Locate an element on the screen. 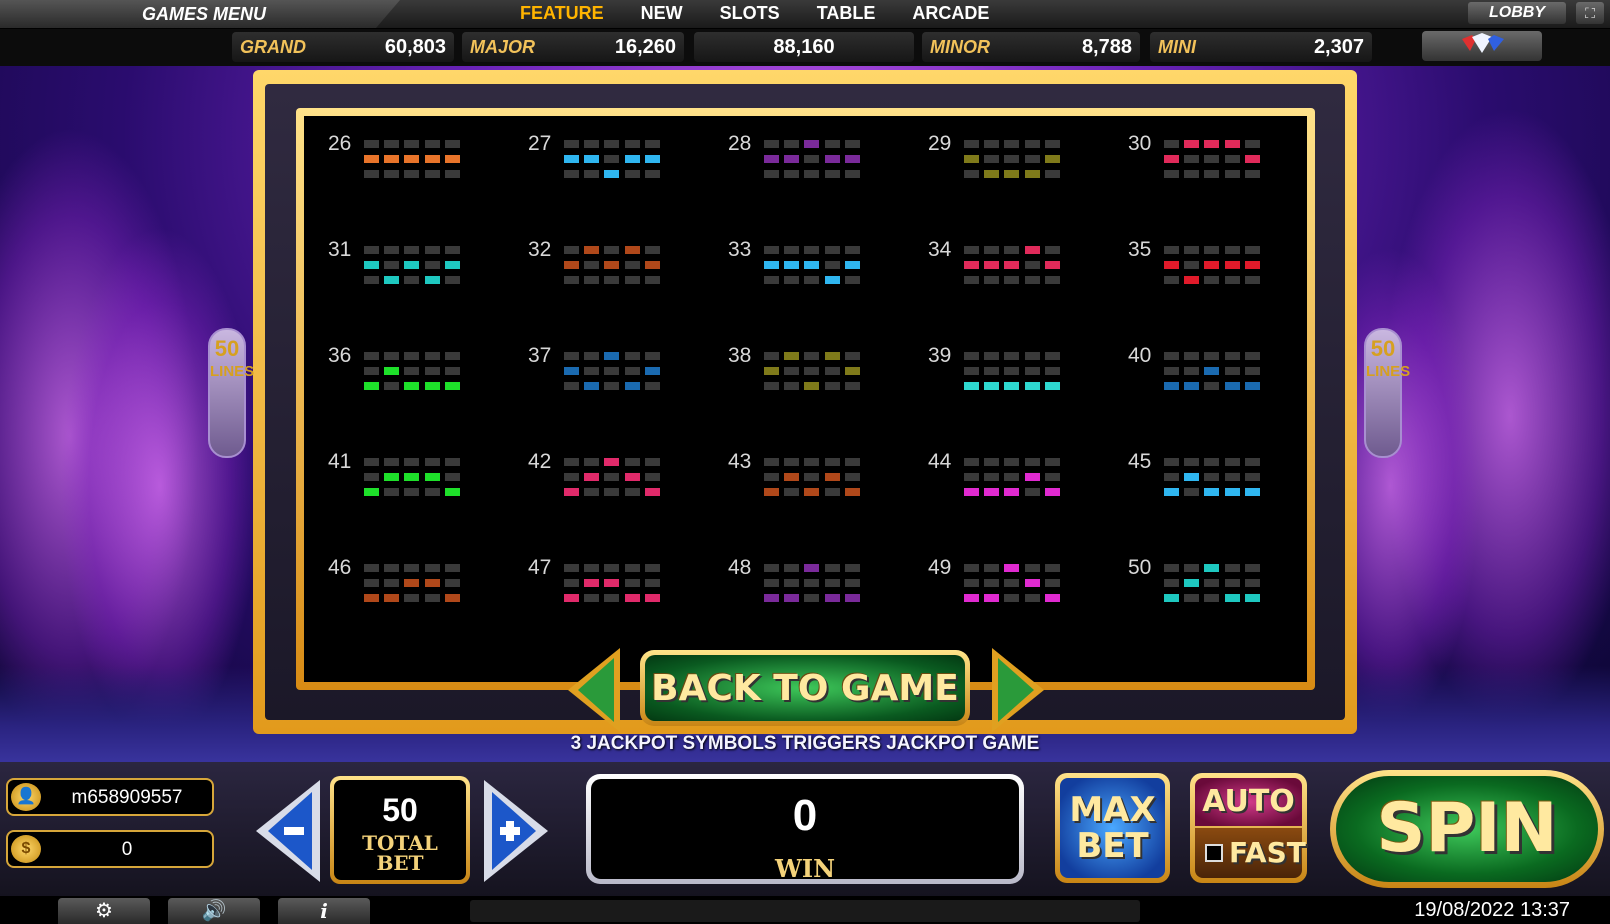  tab-table: TABLE is located at coordinates (846, 13).